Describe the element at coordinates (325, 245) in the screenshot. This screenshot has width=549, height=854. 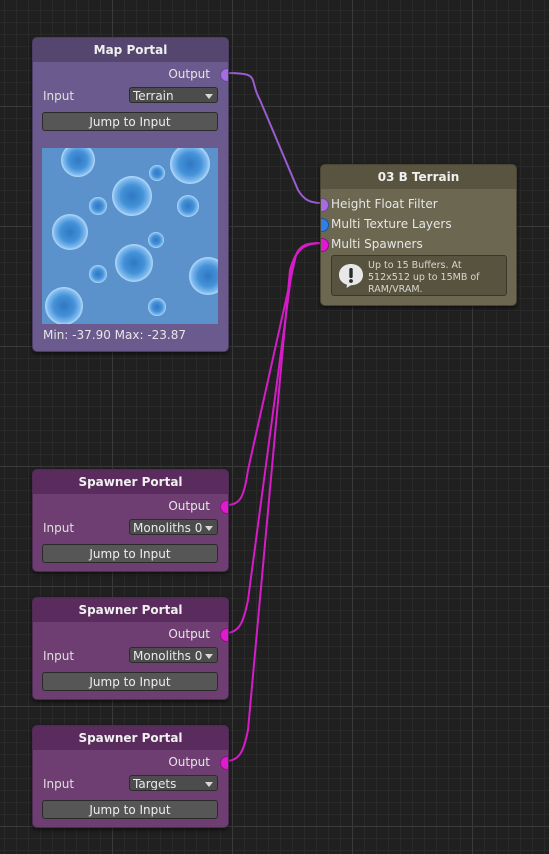
I see `spawner-port-icon` at that location.